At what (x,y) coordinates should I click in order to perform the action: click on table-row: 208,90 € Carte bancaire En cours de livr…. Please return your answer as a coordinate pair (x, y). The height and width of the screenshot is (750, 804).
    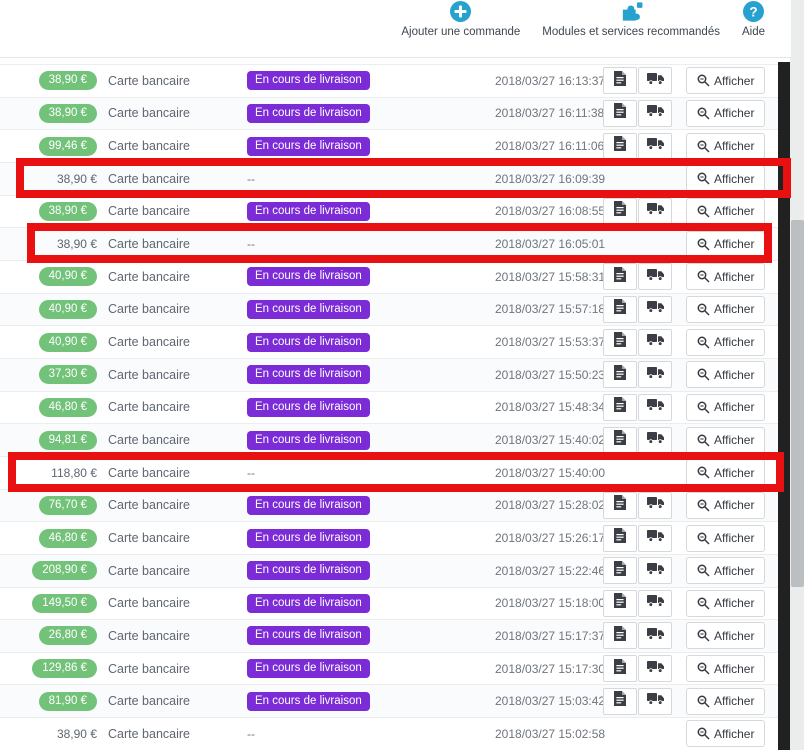
    Looking at the image, I should click on (389, 570).